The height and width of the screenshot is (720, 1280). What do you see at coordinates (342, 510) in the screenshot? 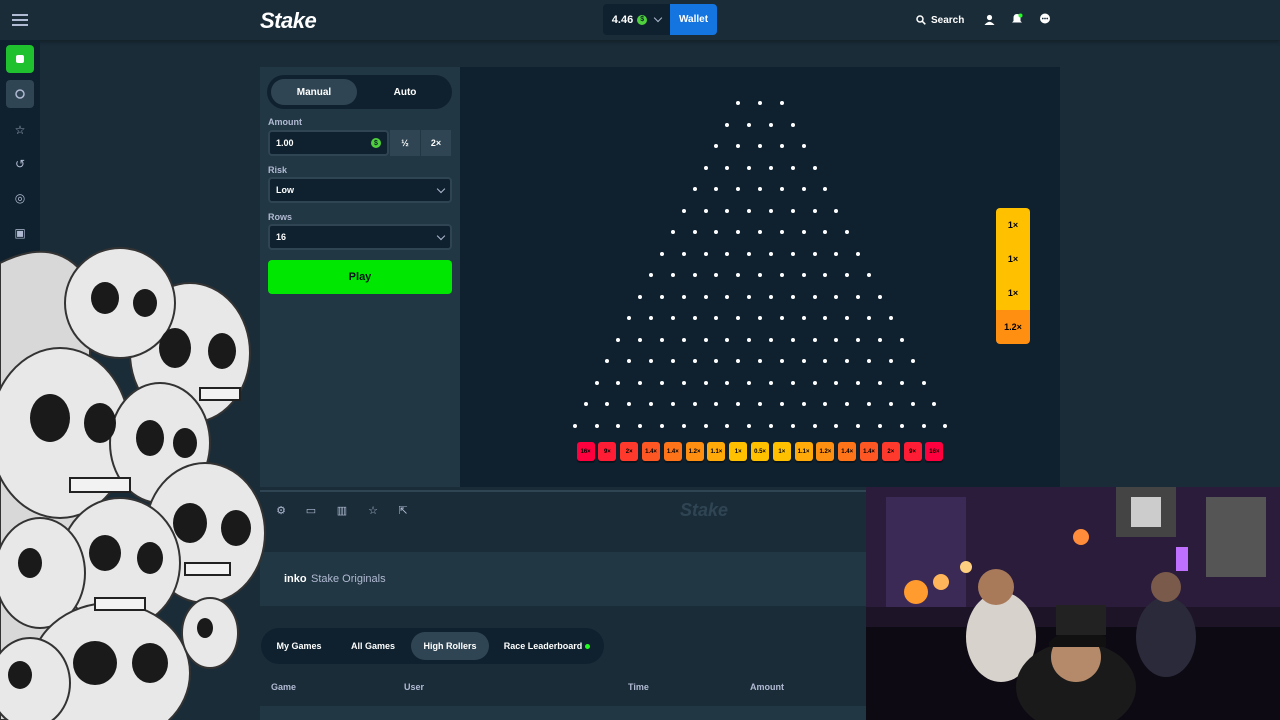
I see `stats-icon: ▥` at bounding box center [342, 510].